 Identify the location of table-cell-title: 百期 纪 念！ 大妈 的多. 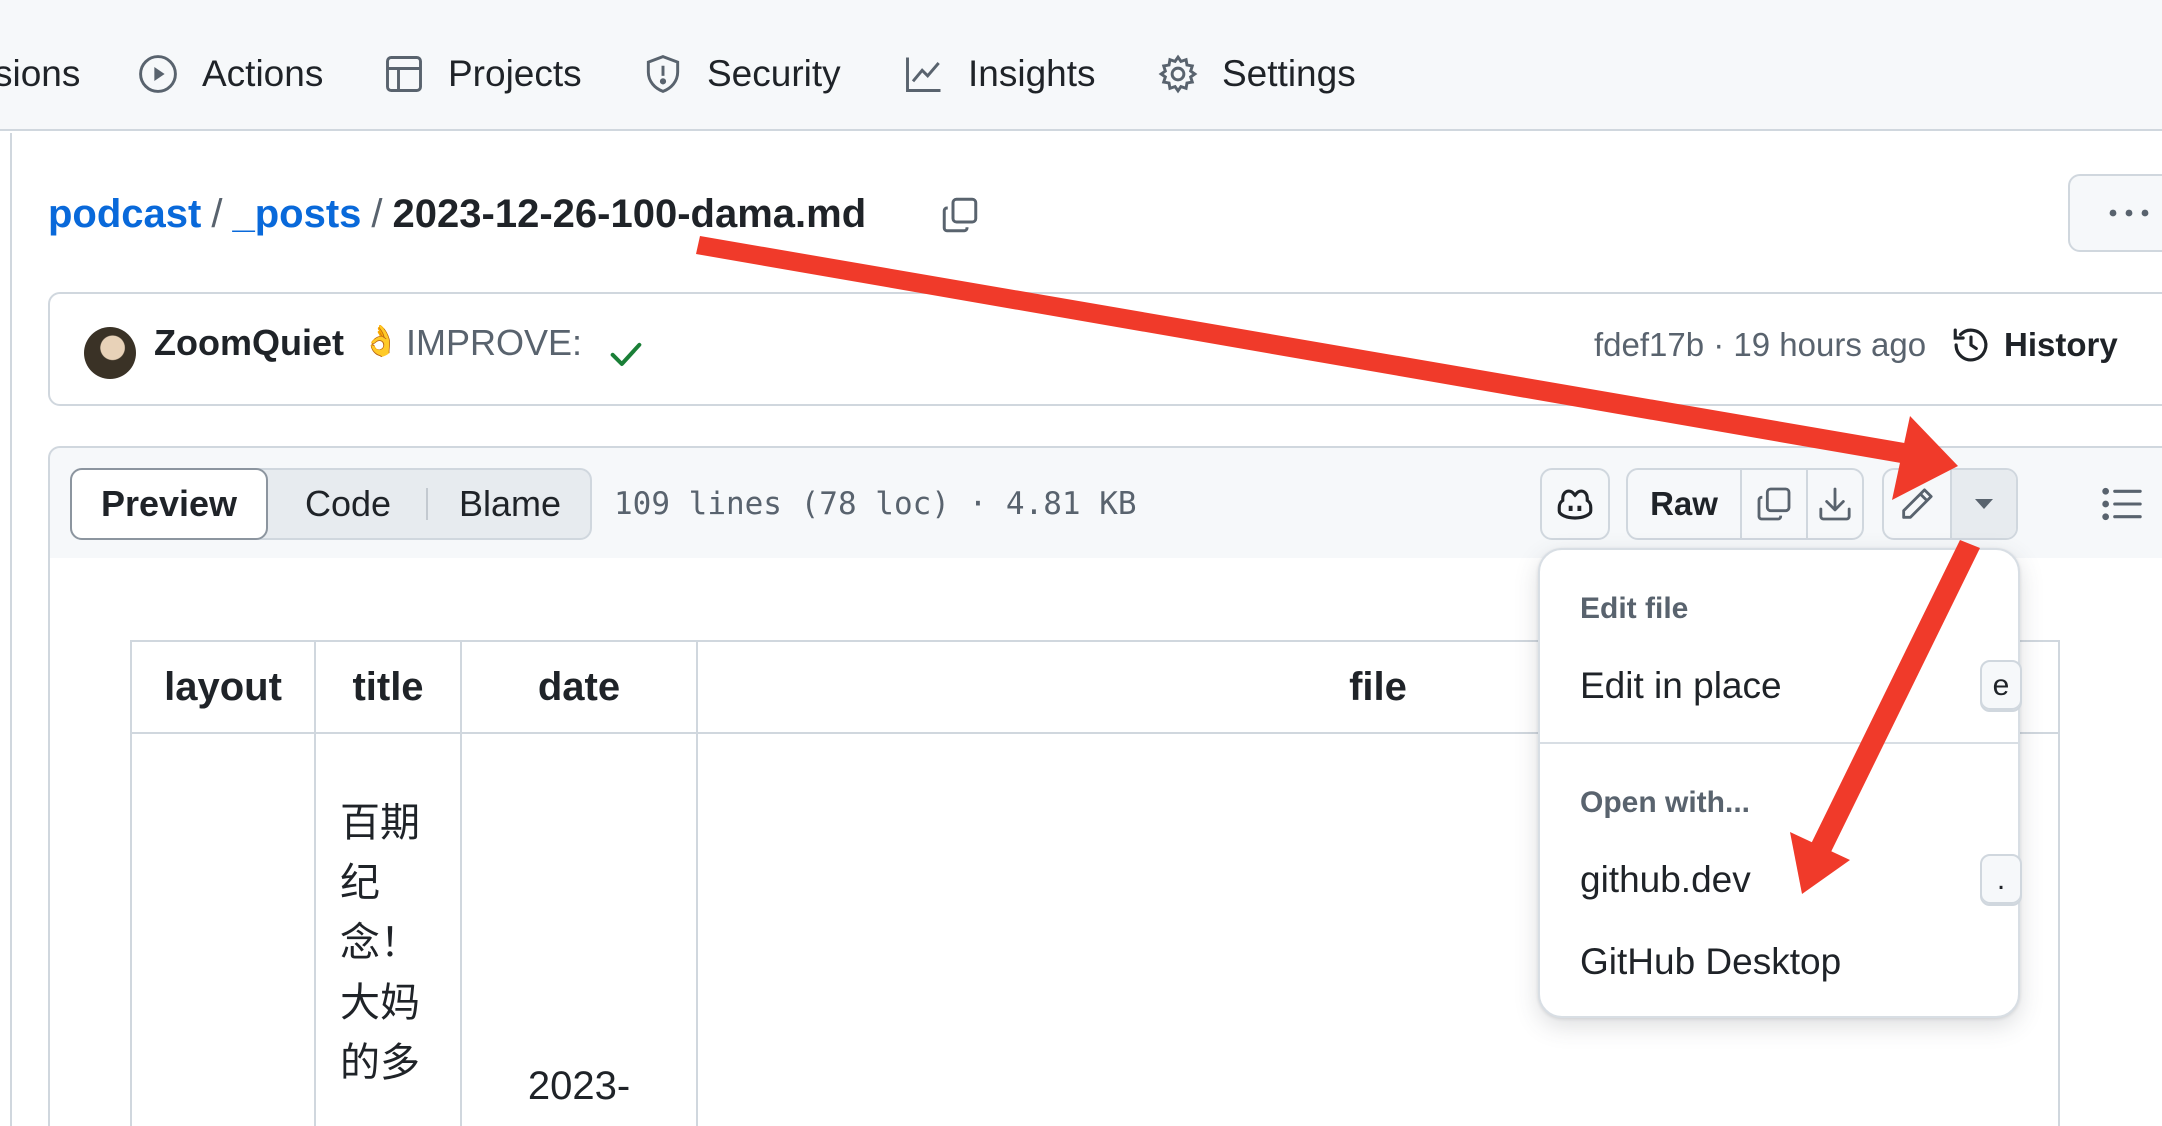
(388, 929).